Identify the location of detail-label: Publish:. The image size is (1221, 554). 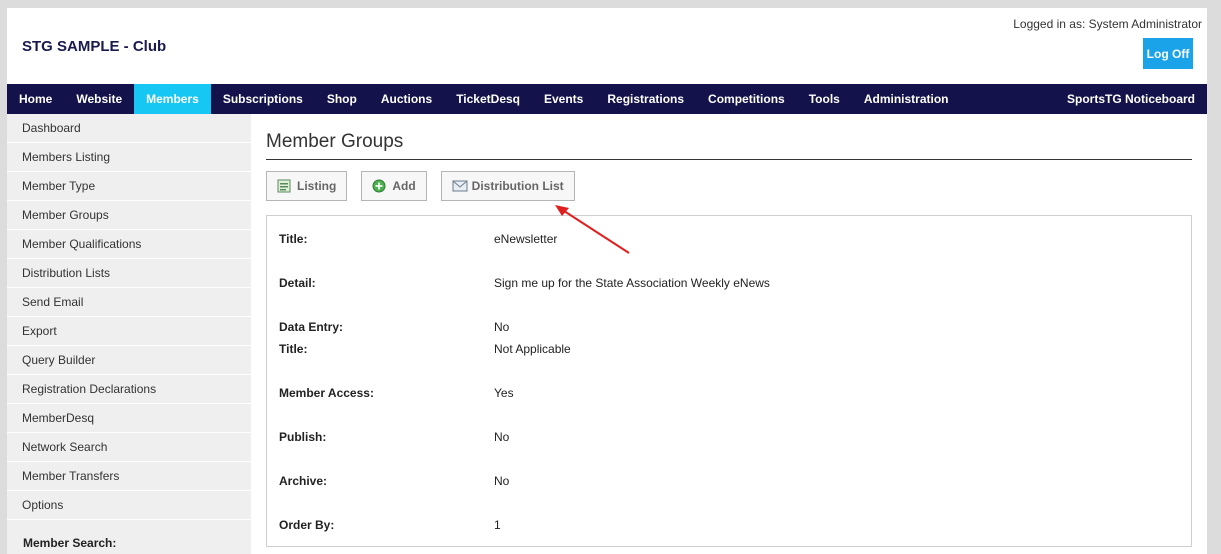
(303, 437).